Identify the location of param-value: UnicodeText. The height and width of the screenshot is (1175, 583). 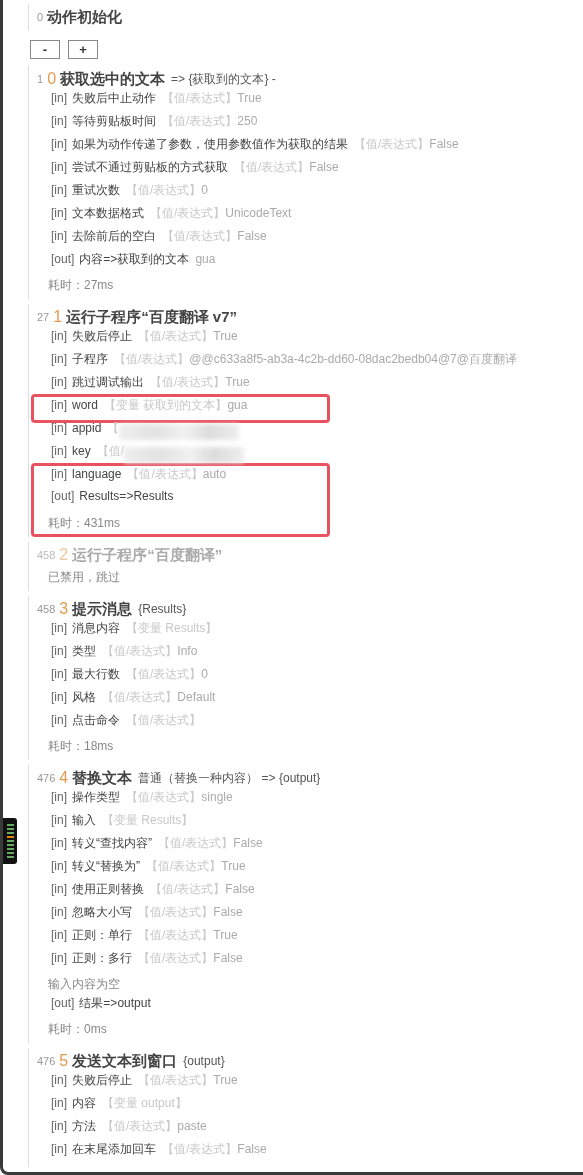
(258, 213).